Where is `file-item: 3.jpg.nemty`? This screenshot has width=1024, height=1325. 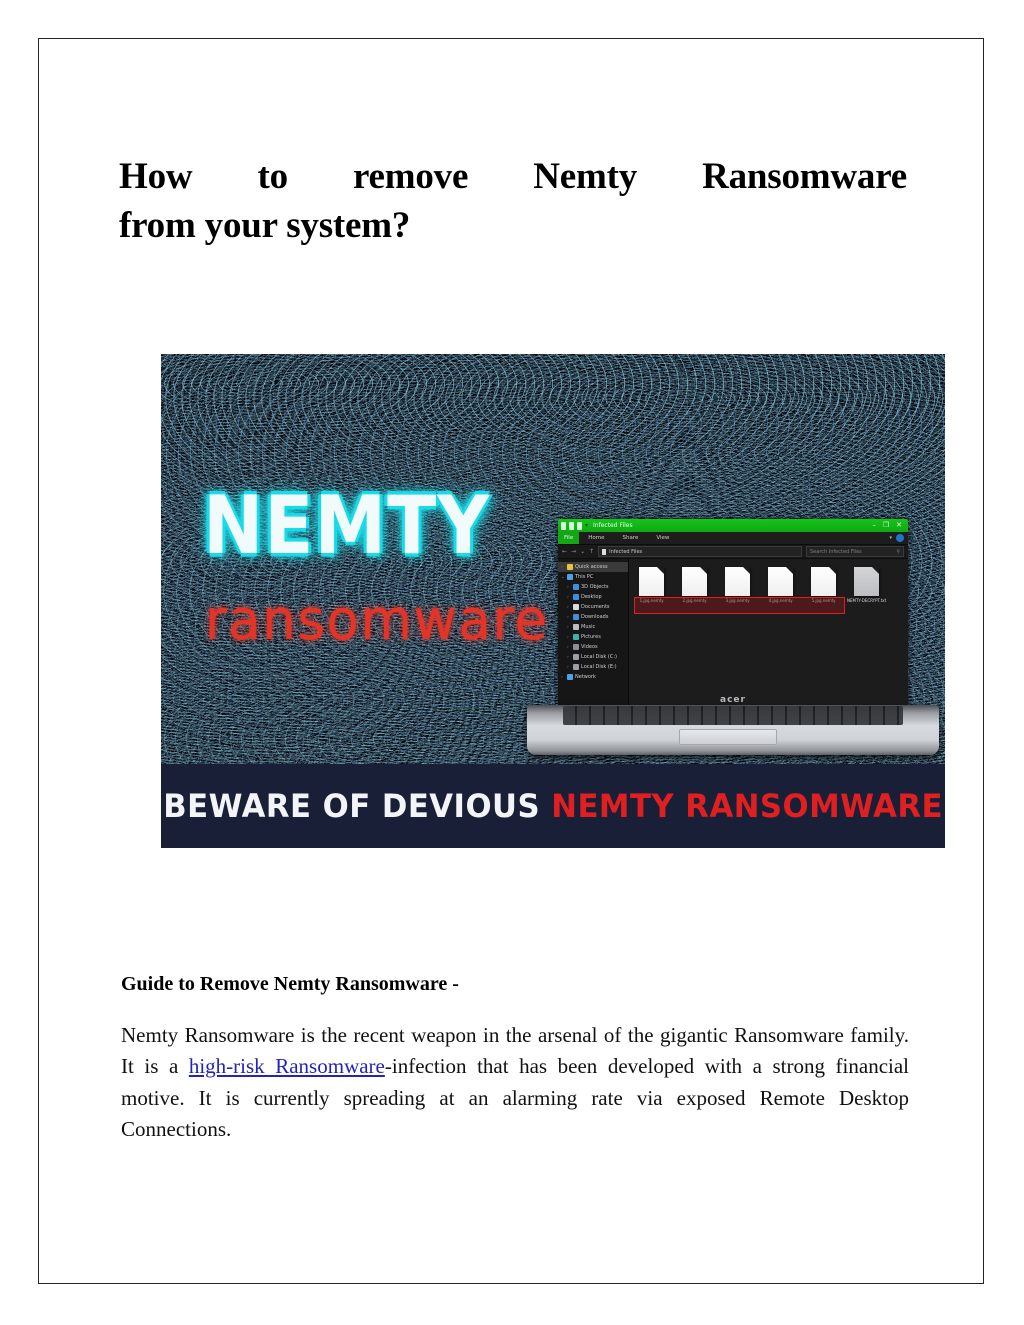
file-item: 3.jpg.nemty is located at coordinates (737, 585).